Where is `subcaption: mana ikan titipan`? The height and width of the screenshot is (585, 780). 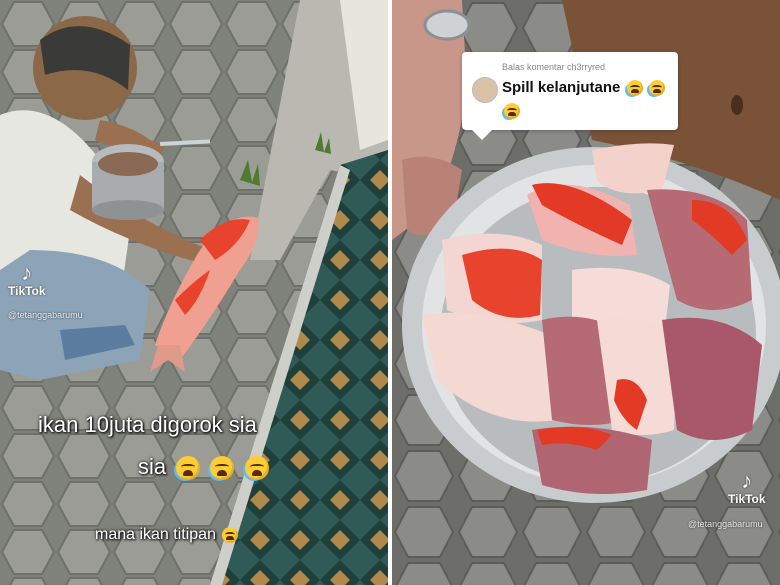
subcaption: mana ikan titipan is located at coordinates (167, 535).